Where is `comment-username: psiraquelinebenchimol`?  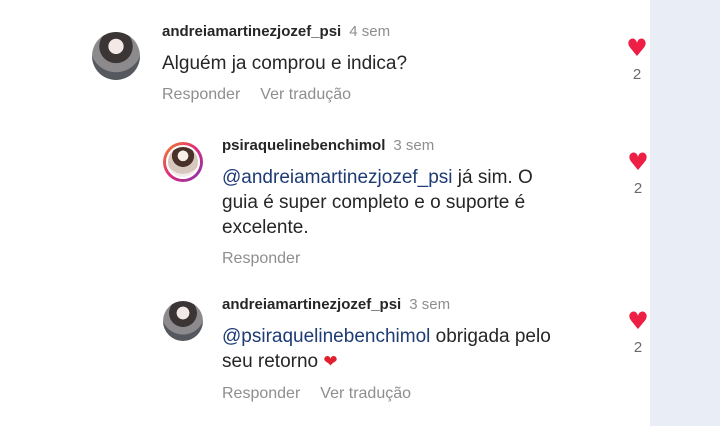 comment-username: psiraquelinebenchimol is located at coordinates (303, 145).